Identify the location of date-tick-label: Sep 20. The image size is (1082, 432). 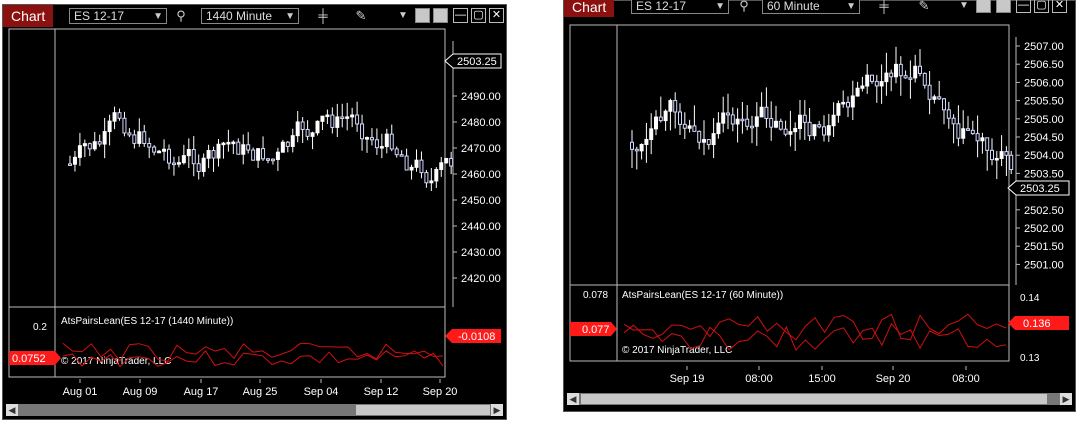
(893, 379).